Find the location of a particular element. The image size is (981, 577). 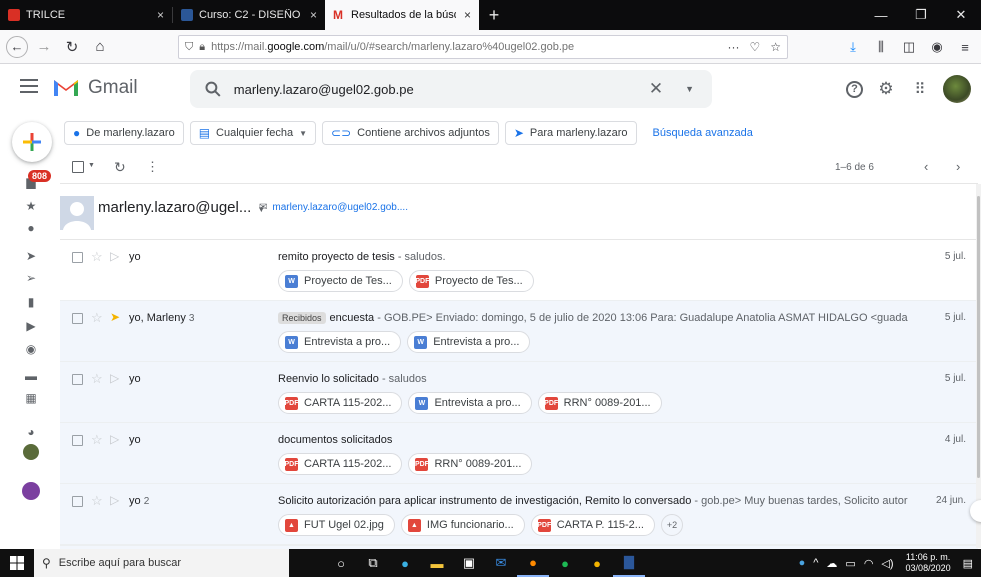

contact-name: marleny.lazaro@ugel... ▼ is located at coordinates (181, 207).